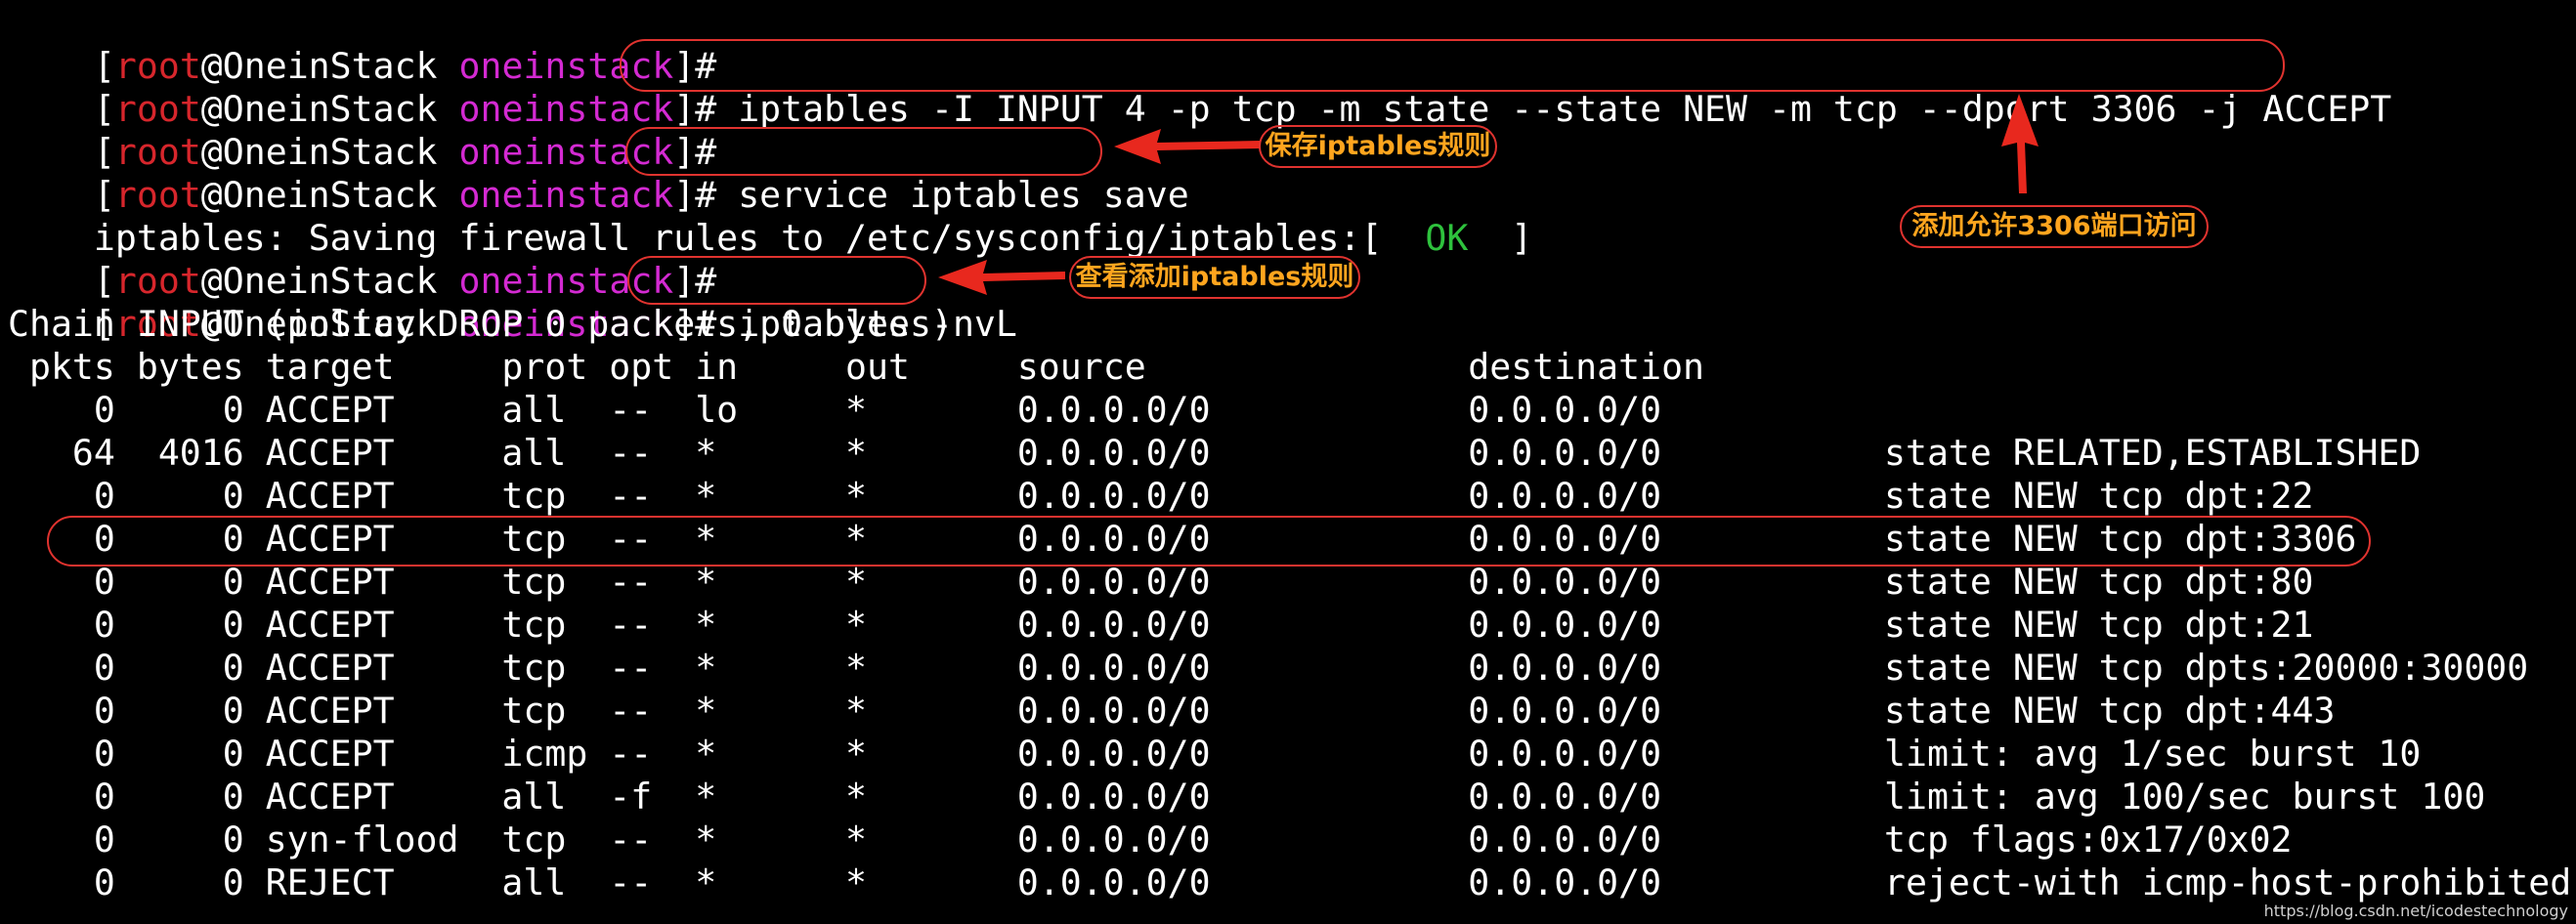 This screenshot has width=2576, height=924. I want to click on watermark: https://blog.csdn.net/icodestechnology, so click(2415, 911).